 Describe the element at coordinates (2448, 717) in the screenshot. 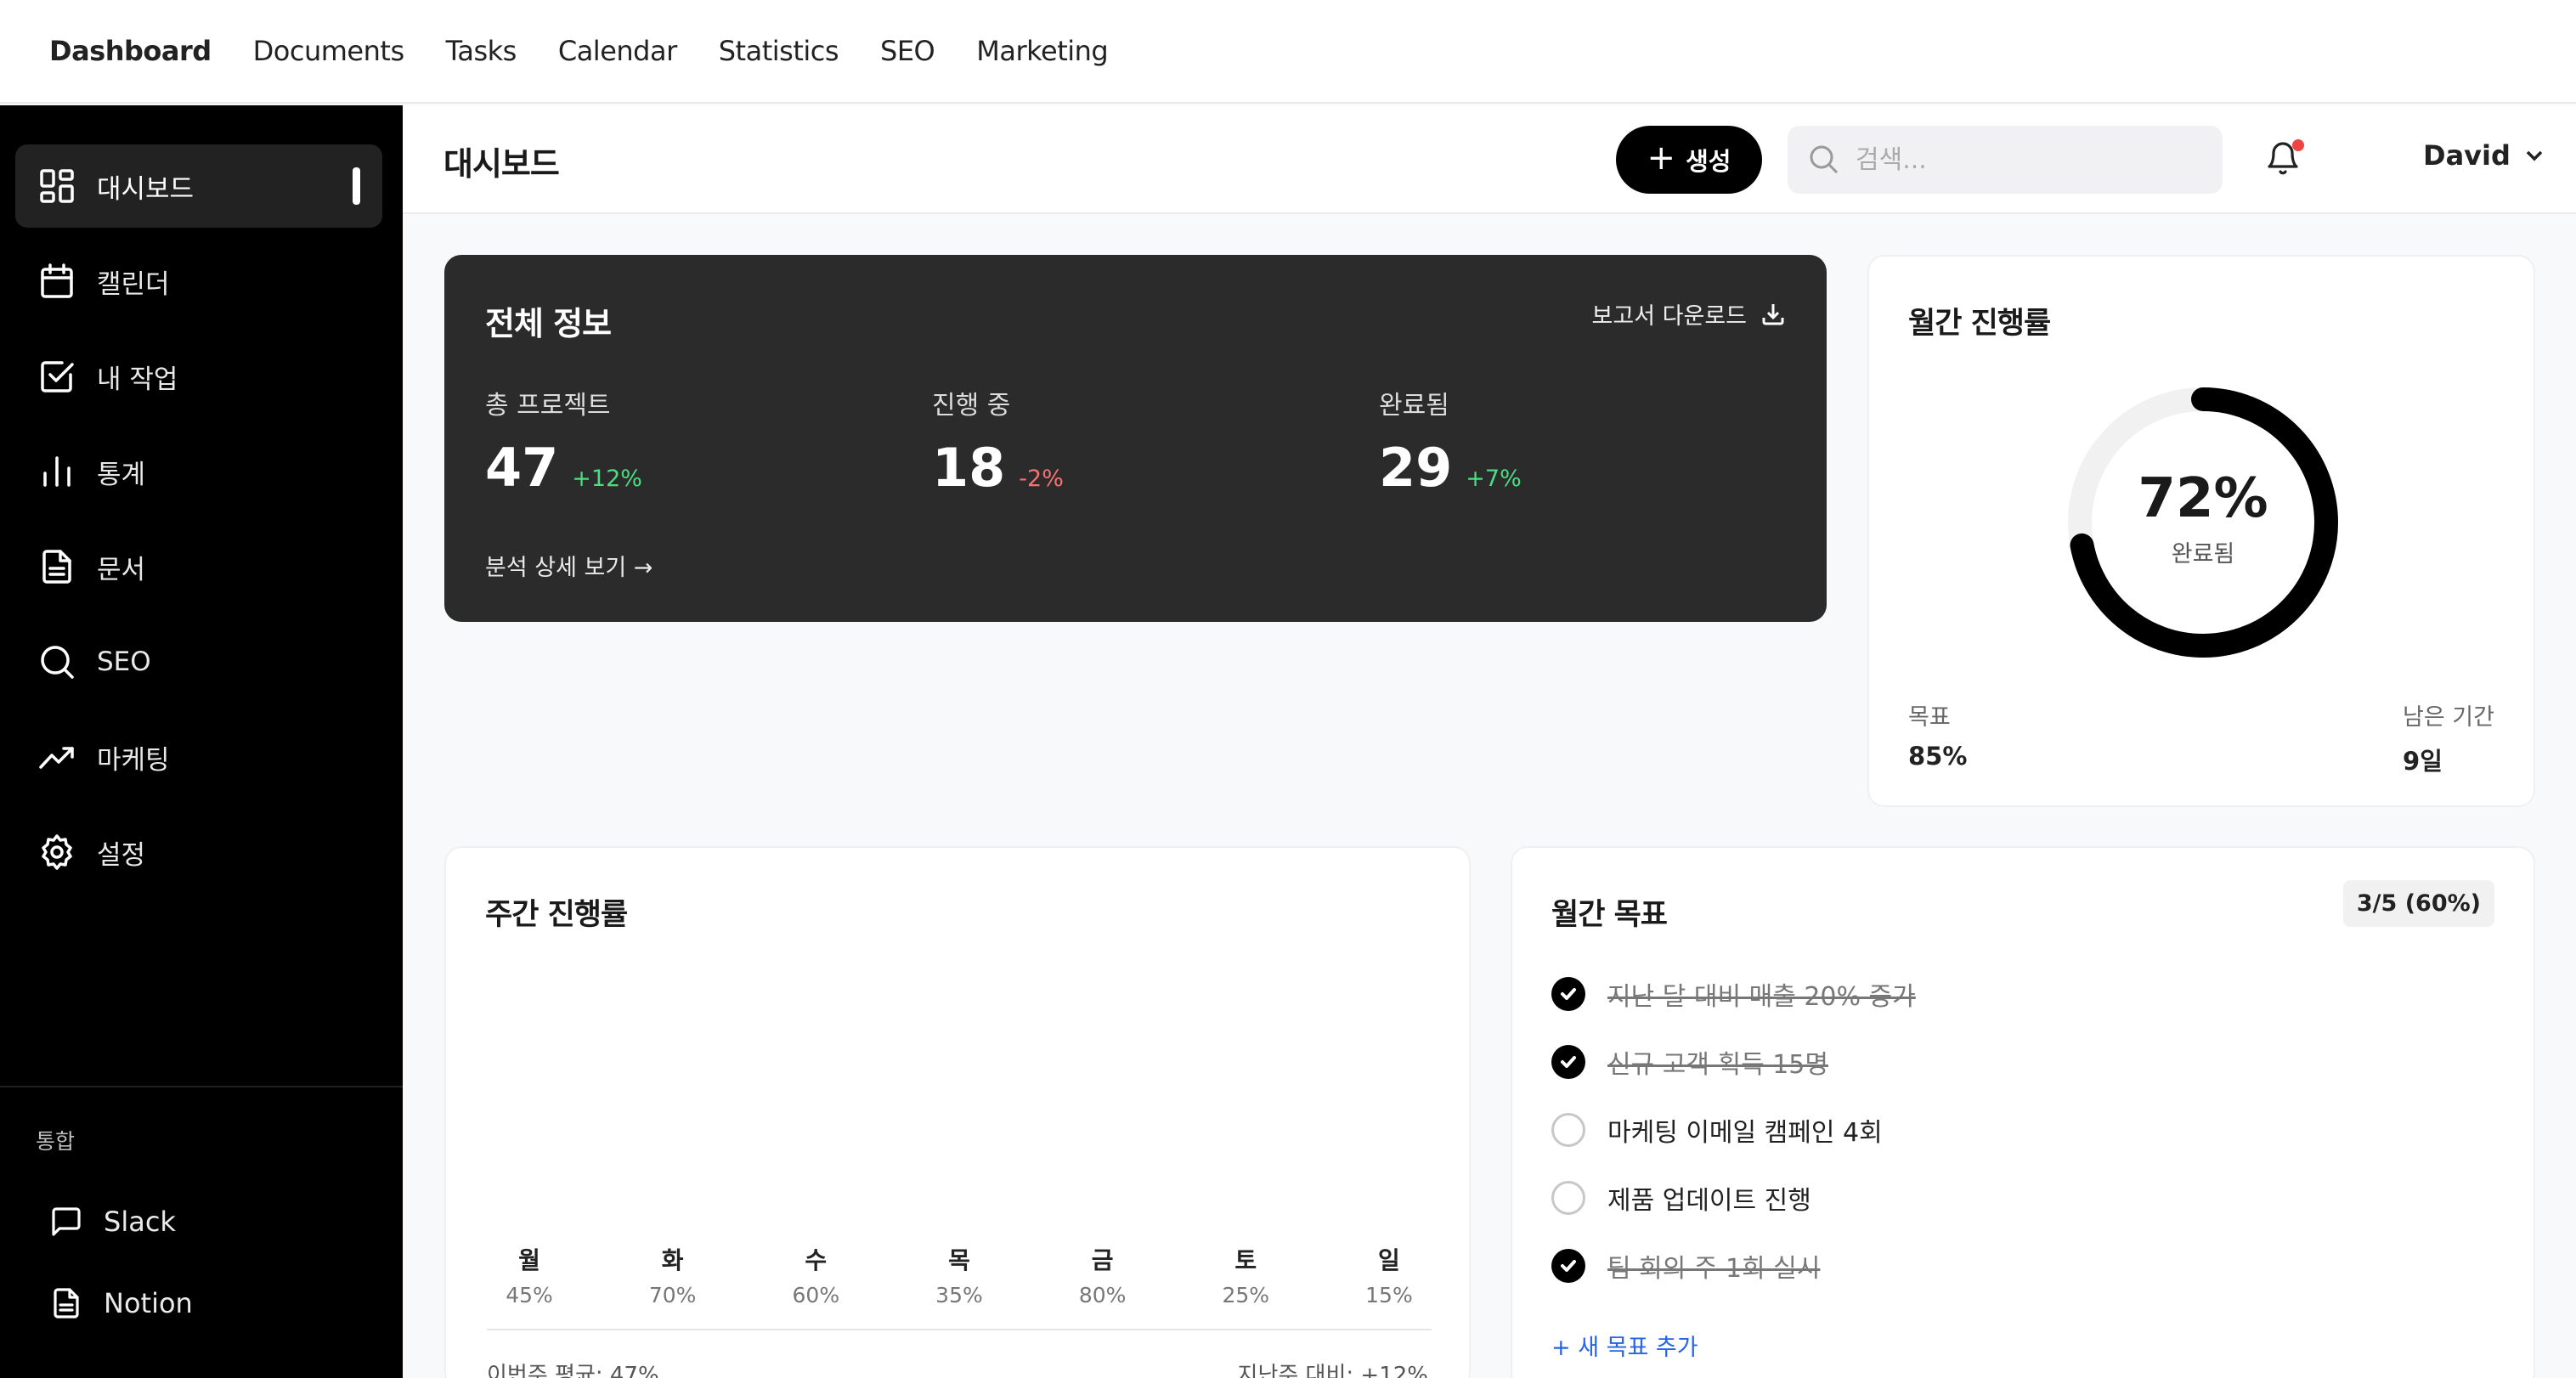

I see `remaining-label: 남은 기간` at that location.